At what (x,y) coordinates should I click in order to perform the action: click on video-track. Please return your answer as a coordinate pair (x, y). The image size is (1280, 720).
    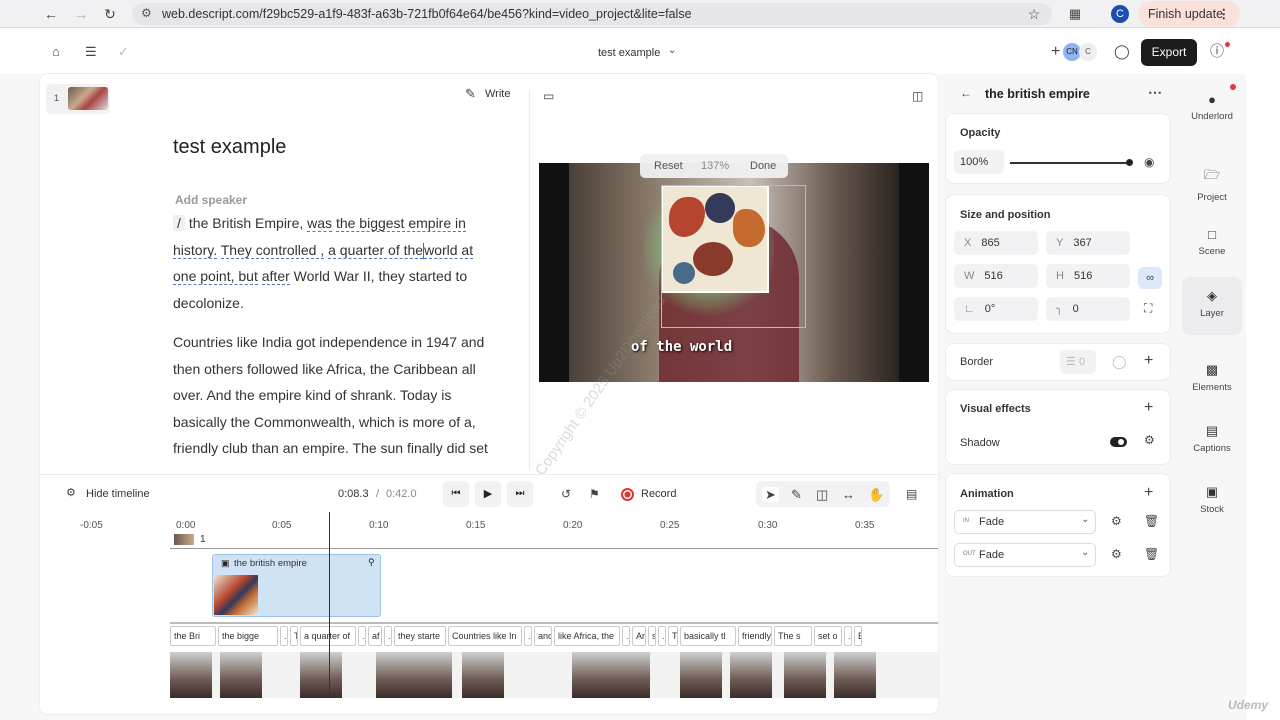
    Looking at the image, I should click on (554, 675).